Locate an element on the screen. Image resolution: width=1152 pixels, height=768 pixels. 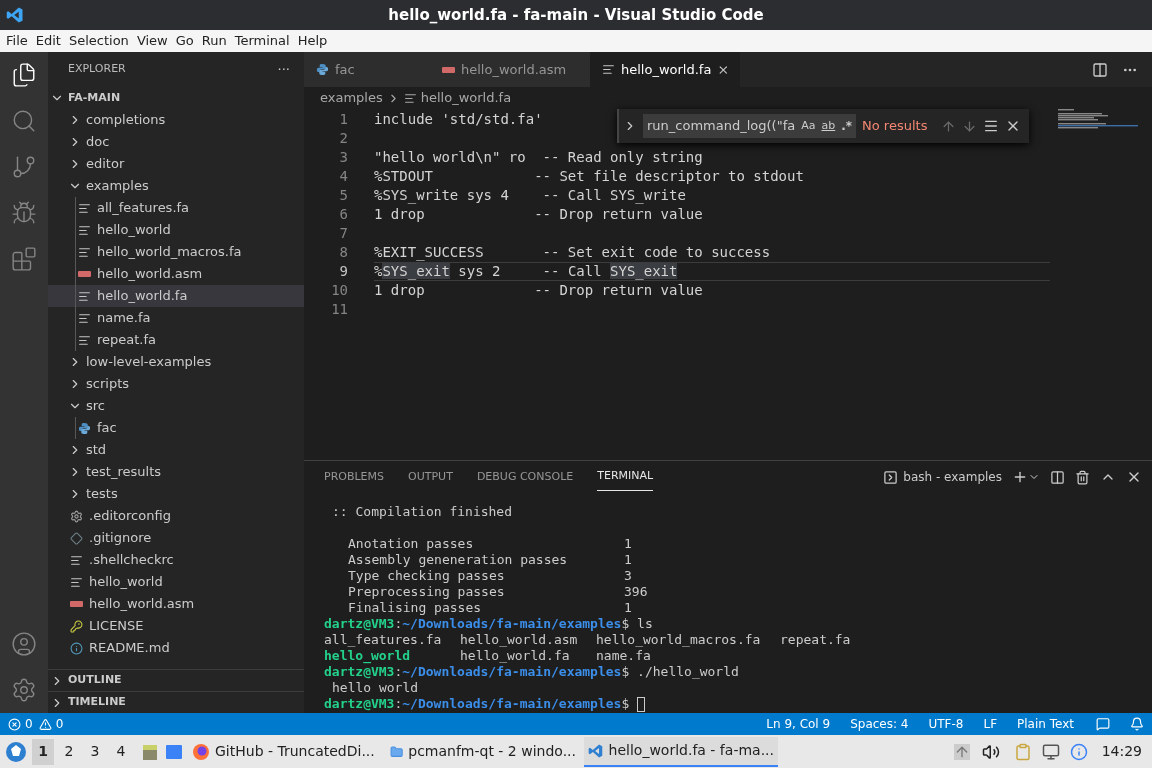
warning-icon is located at coordinates (45, 724).